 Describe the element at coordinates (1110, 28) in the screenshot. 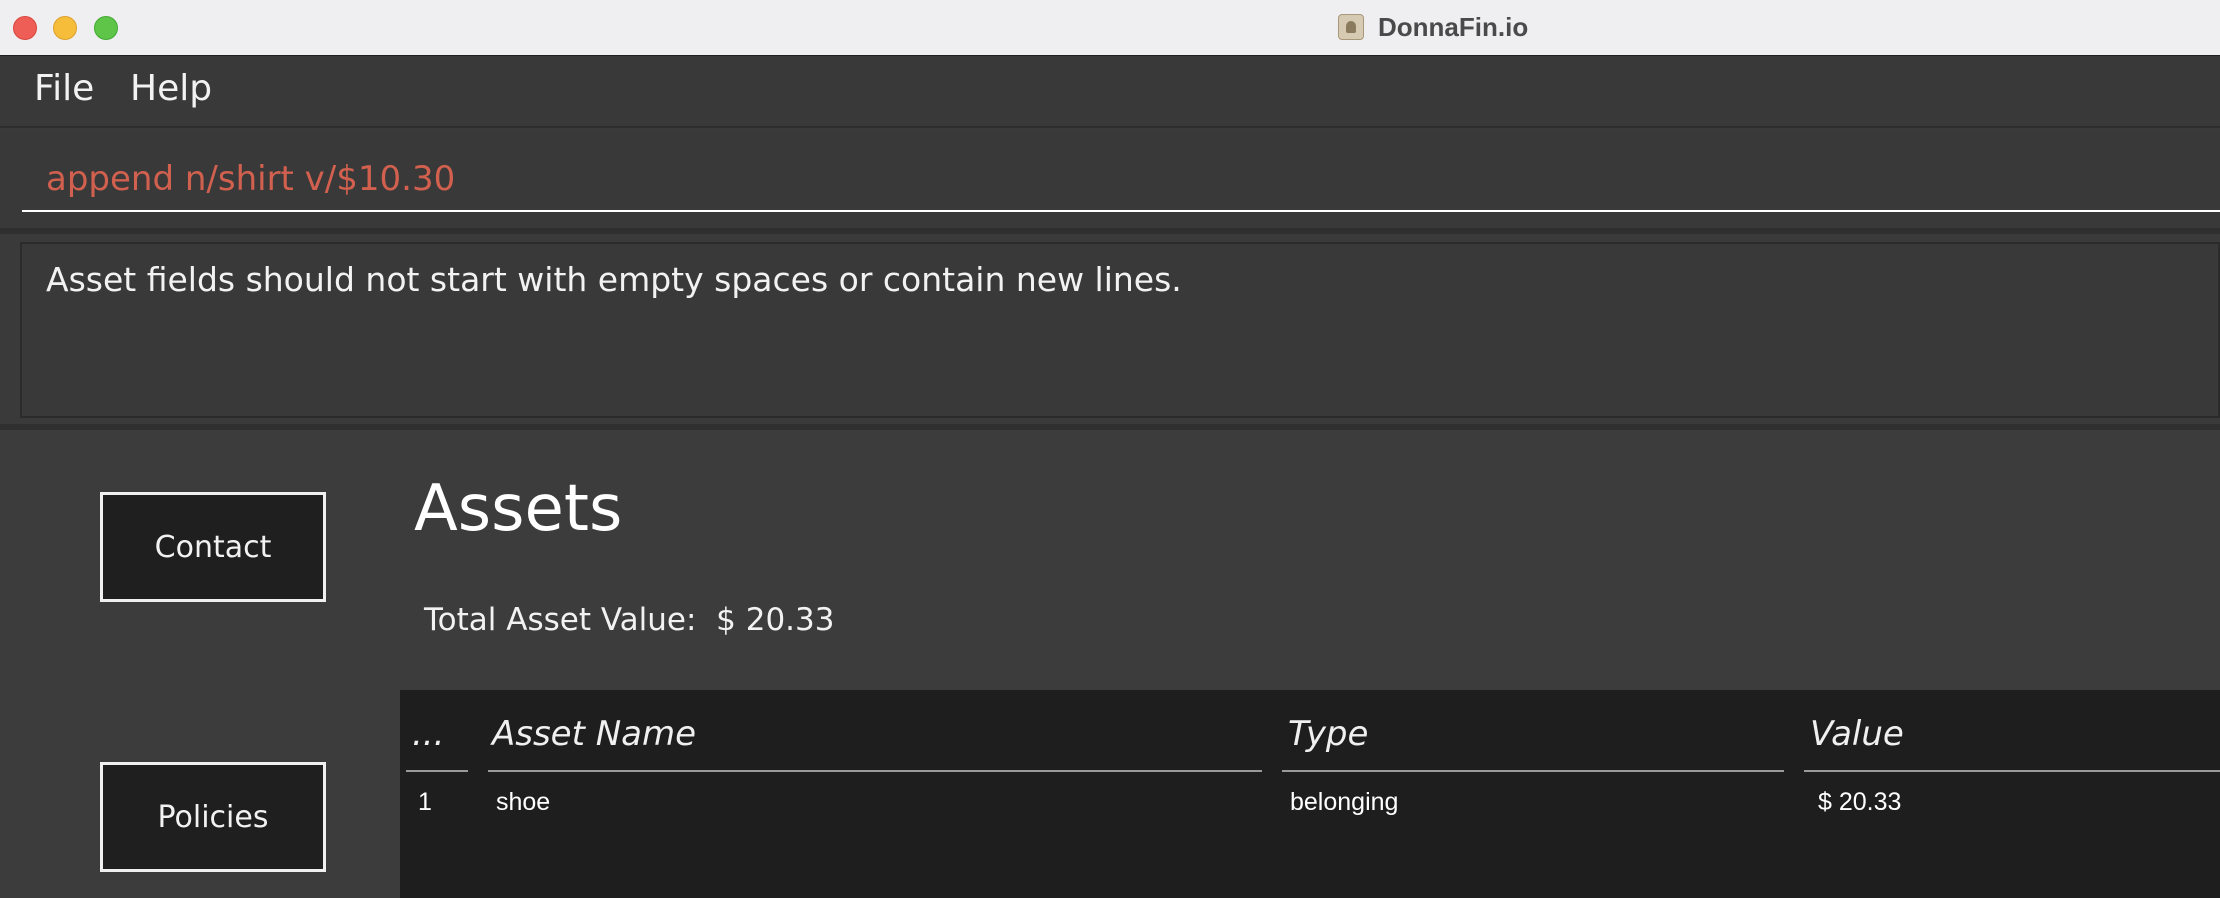

I see `window-titlebar: DonnaFin.io` at that location.